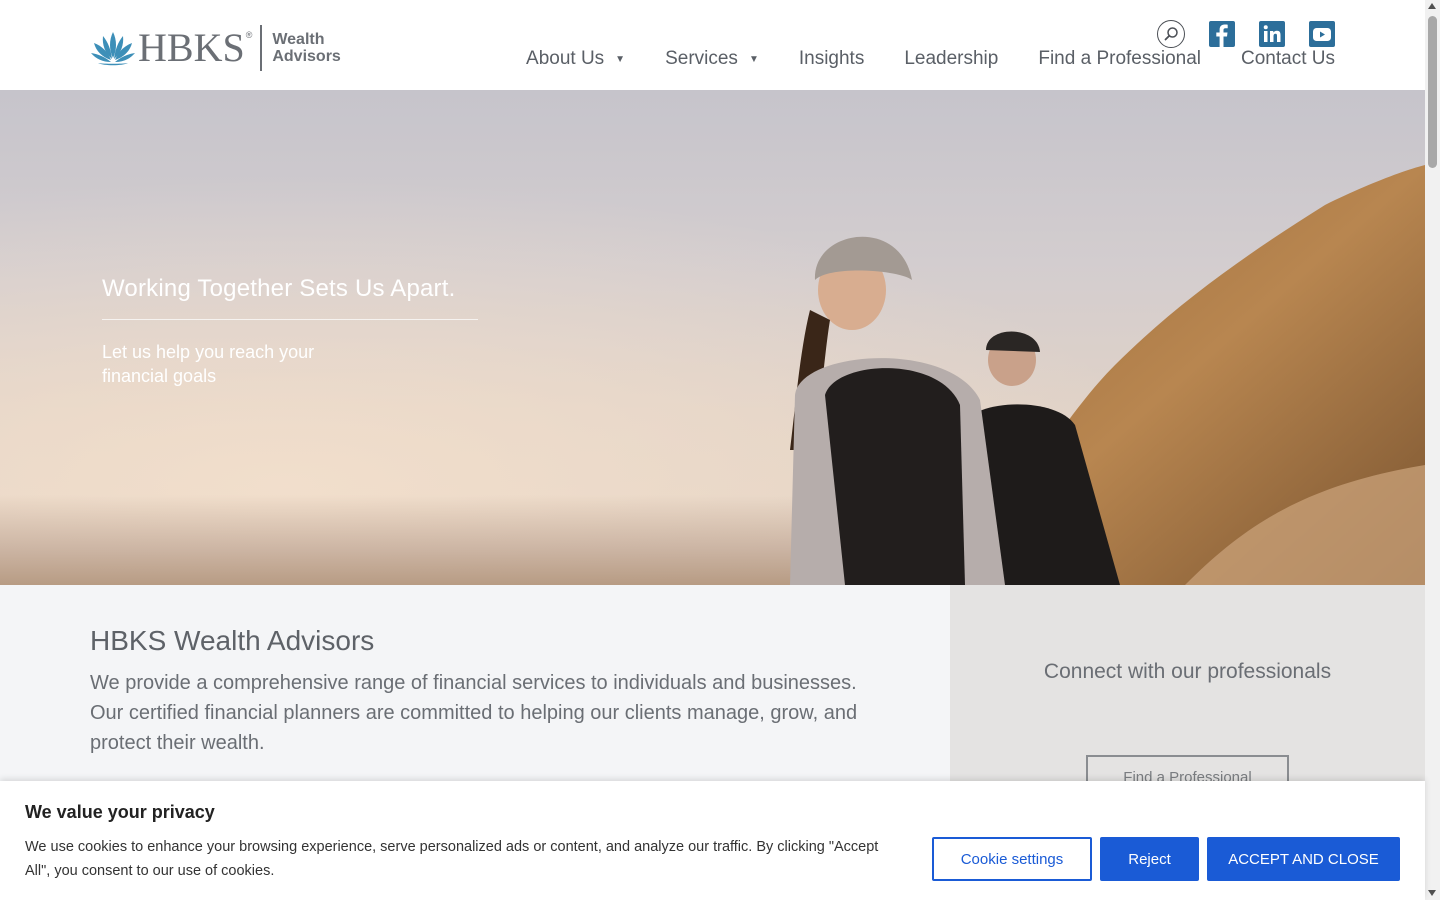 This screenshot has height=900, width=1440. Describe the element at coordinates (290, 319) in the screenshot. I see `hero-divider` at that location.